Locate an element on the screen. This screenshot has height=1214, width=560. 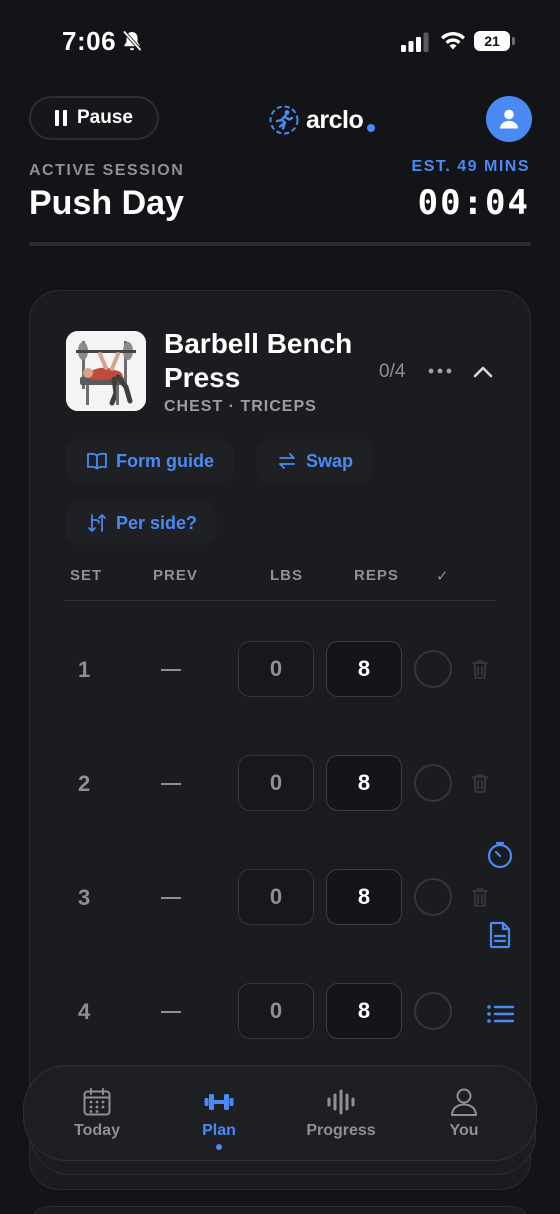
split-arrows-icon is located at coordinates (97, 523).